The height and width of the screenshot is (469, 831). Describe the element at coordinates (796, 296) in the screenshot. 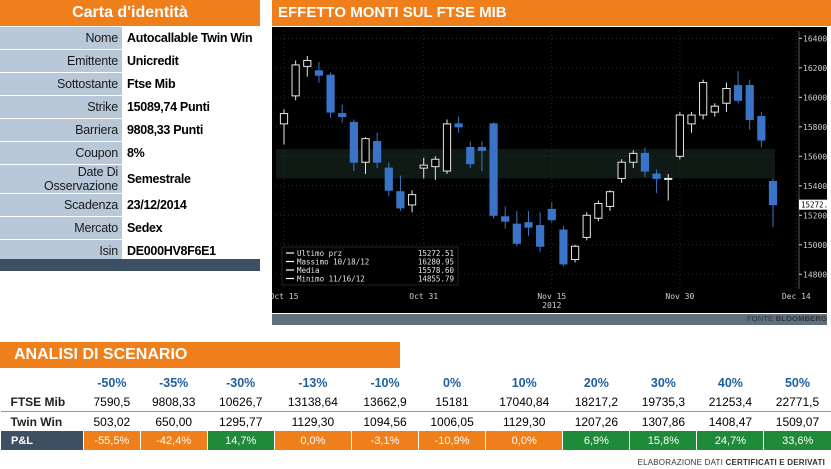

I see `x-tick-label: Dec 14` at that location.